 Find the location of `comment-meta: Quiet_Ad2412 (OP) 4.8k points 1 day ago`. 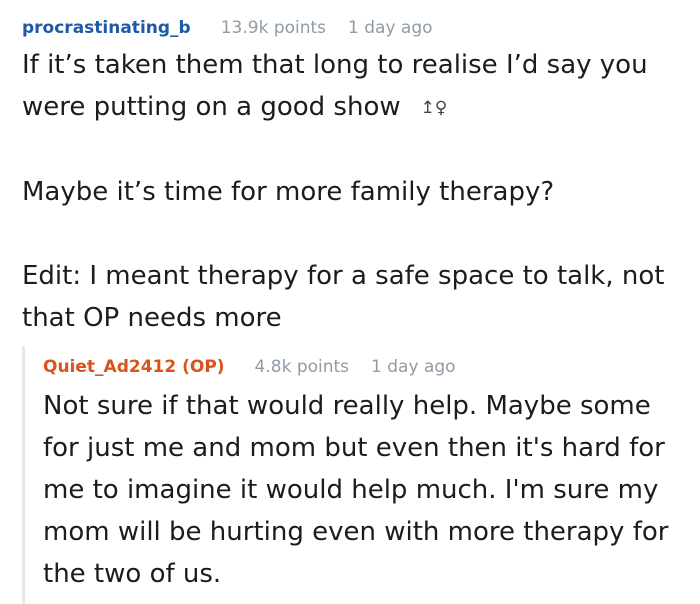

comment-meta: Quiet_Ad2412 (OP) 4.8k points 1 day ago is located at coordinates (368, 367).